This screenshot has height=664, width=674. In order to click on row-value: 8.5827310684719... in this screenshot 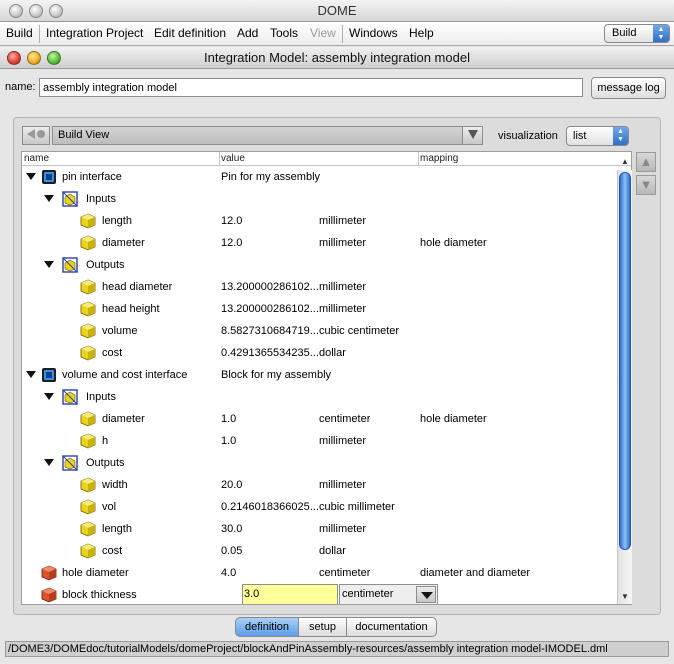, I will do `click(270, 331)`.